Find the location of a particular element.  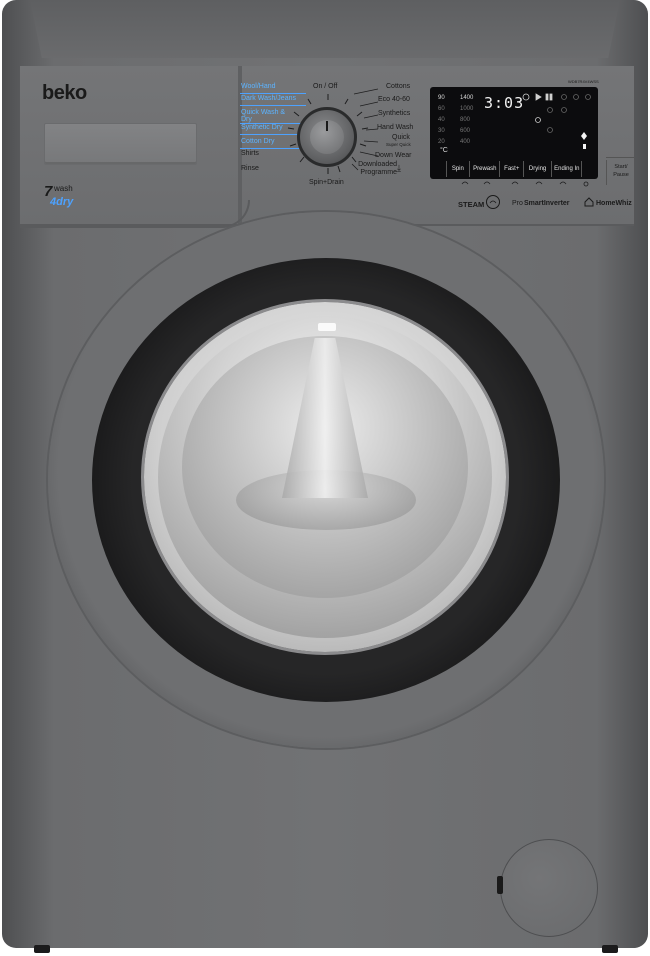

spin-1400: 1400 is located at coordinates (467, 98).